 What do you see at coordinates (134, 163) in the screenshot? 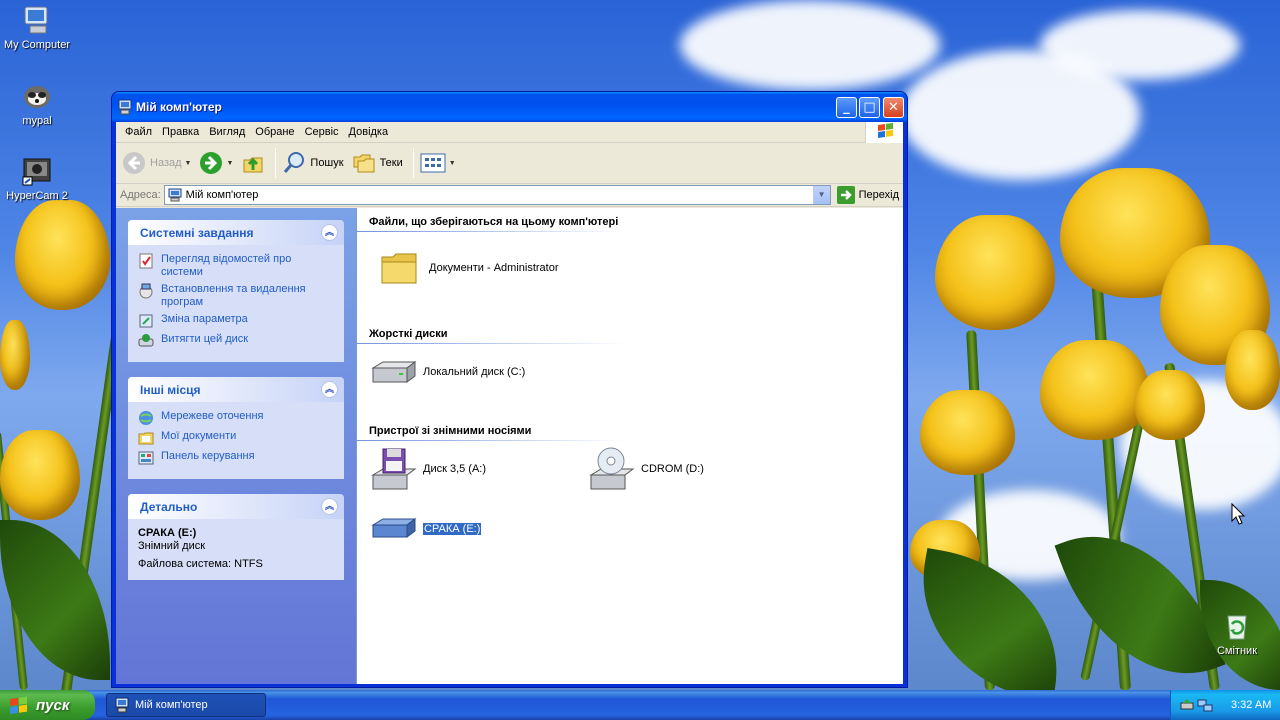
I see `back-arrow-icon` at bounding box center [134, 163].